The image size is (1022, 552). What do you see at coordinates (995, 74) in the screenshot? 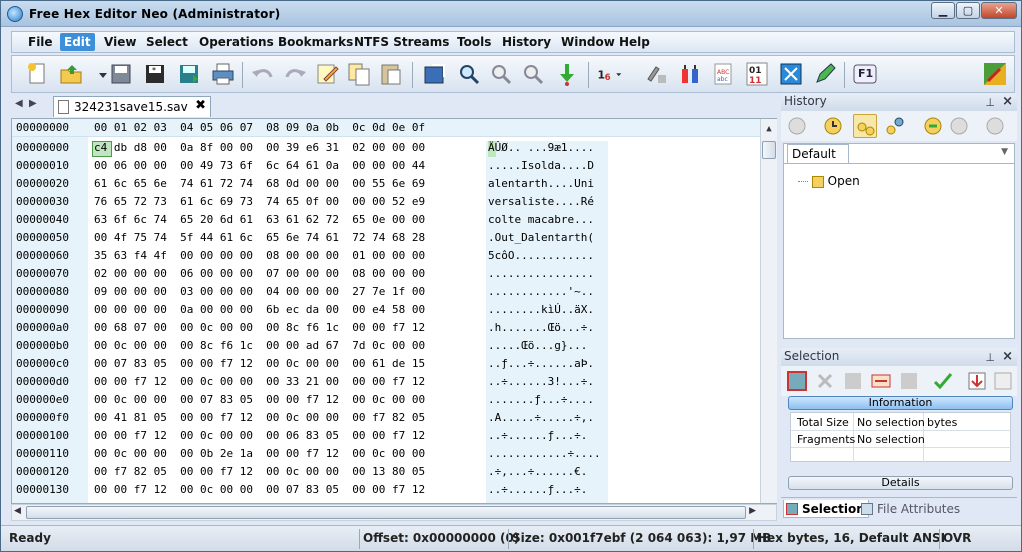
I see `palette-icon` at bounding box center [995, 74].